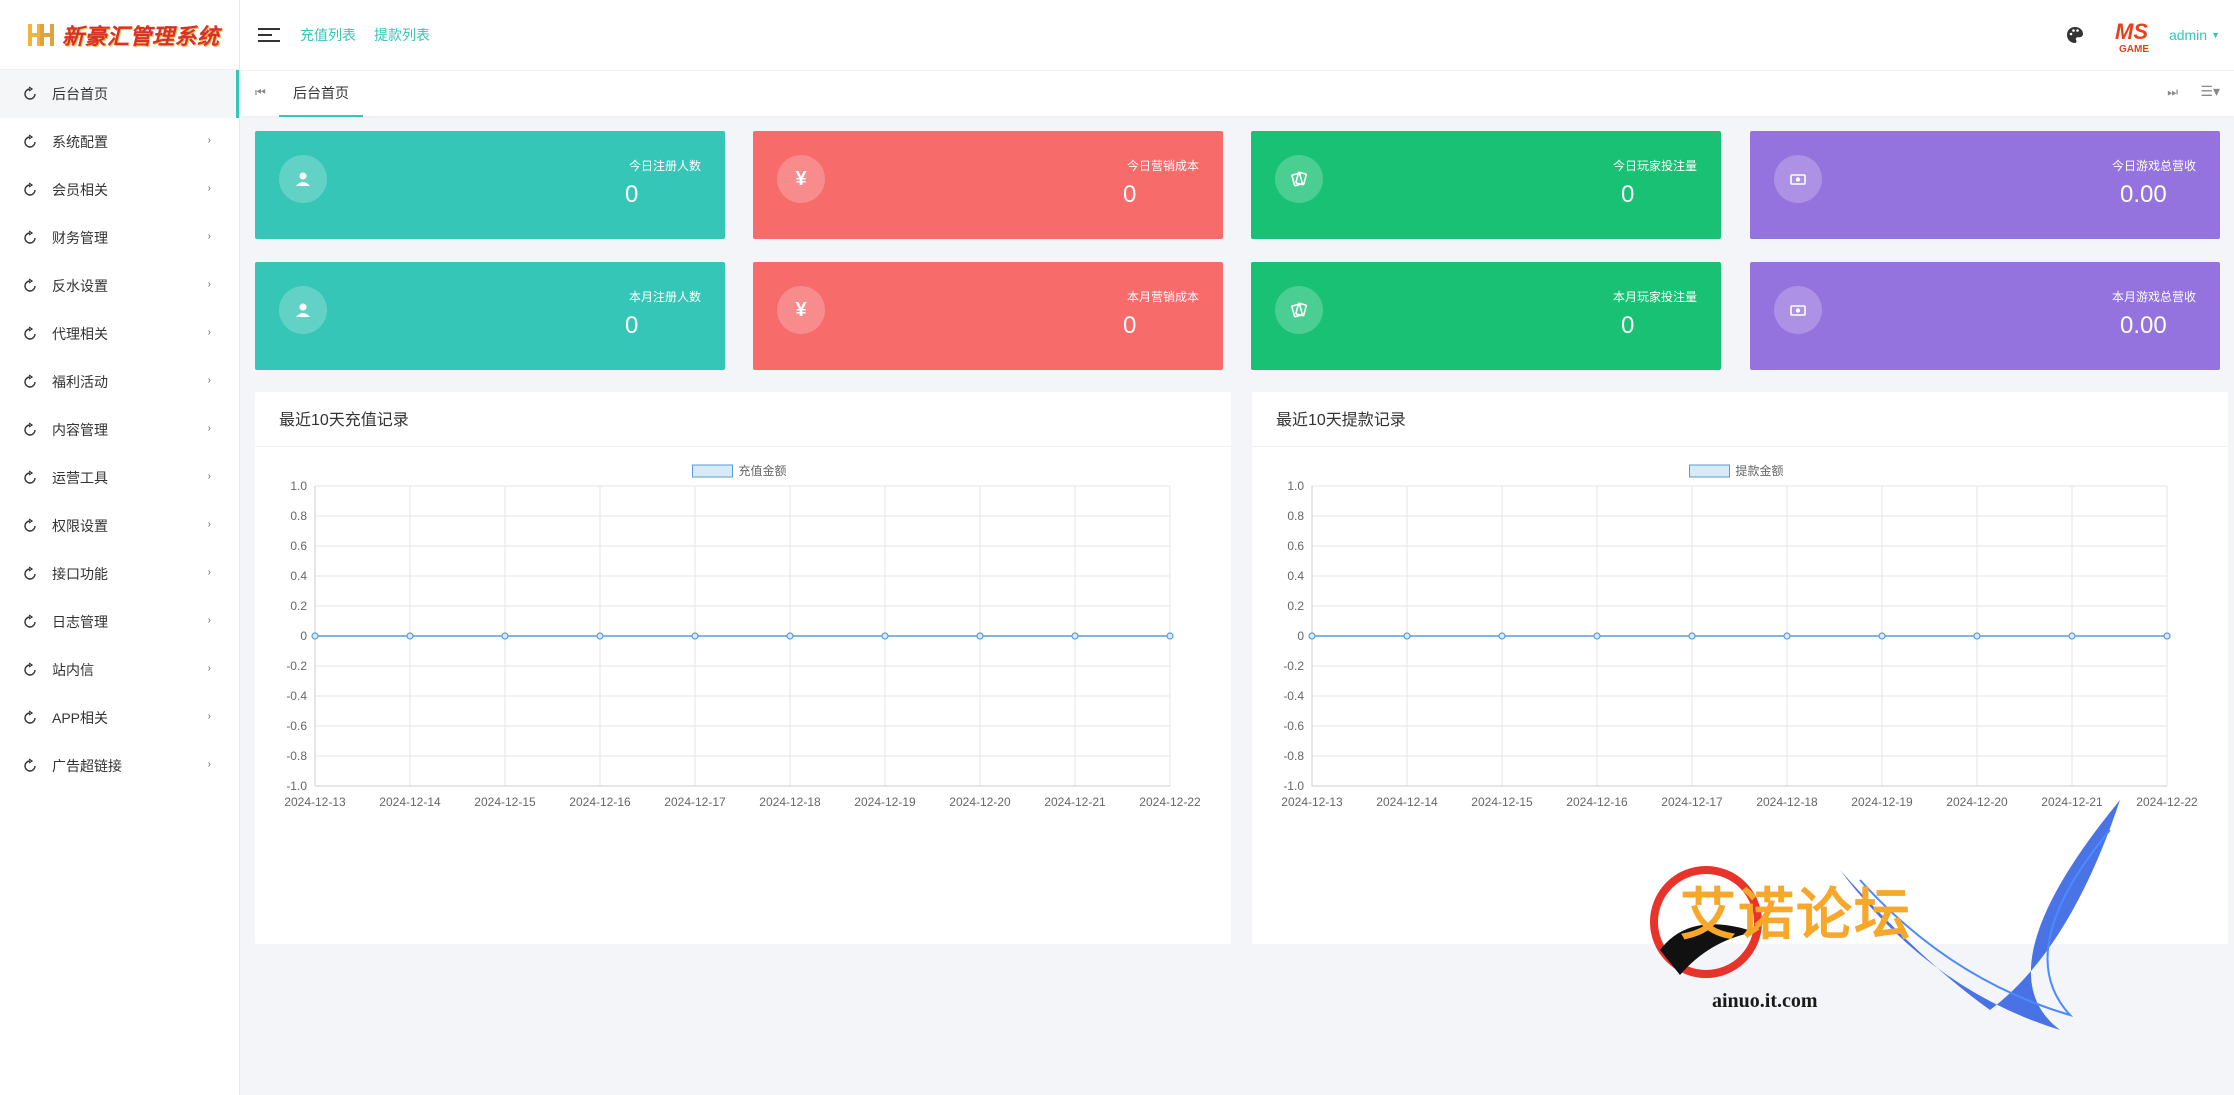 The height and width of the screenshot is (1095, 2234). Describe the element at coordinates (298, 606) in the screenshot. I see `y-tick-label: 0.2` at that location.